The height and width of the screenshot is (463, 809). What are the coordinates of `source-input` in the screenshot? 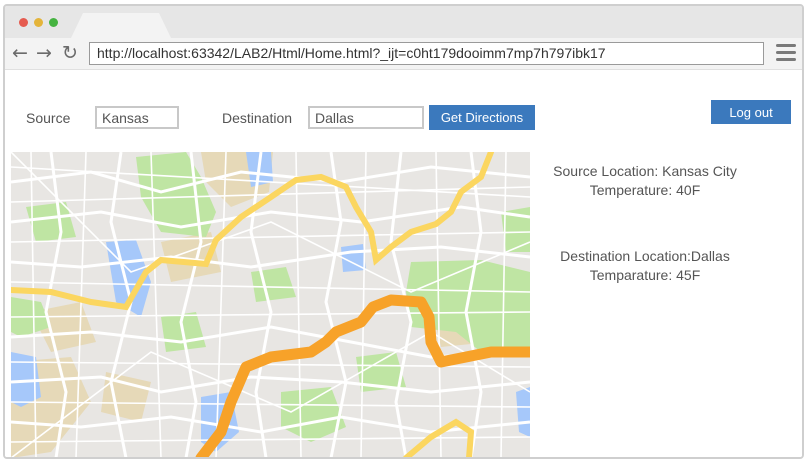 It's located at (137, 117).